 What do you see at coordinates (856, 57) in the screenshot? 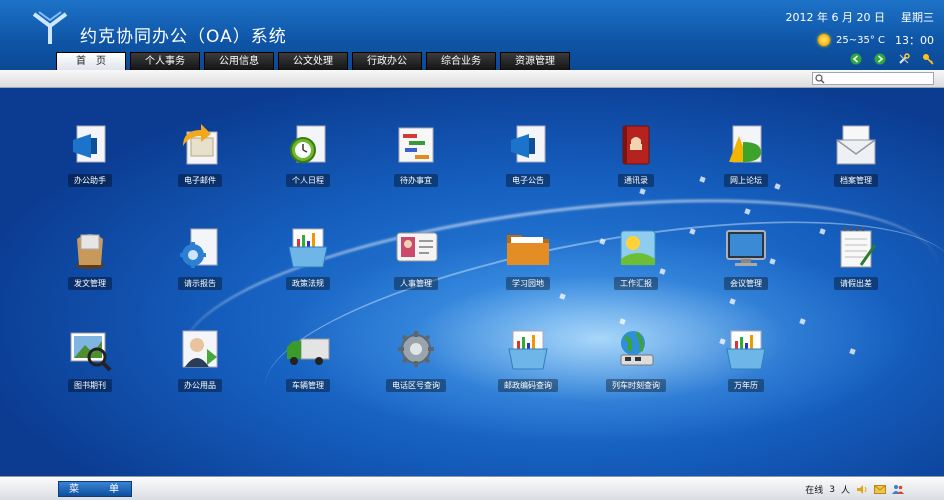
I see `back-arrow-icon` at bounding box center [856, 57].